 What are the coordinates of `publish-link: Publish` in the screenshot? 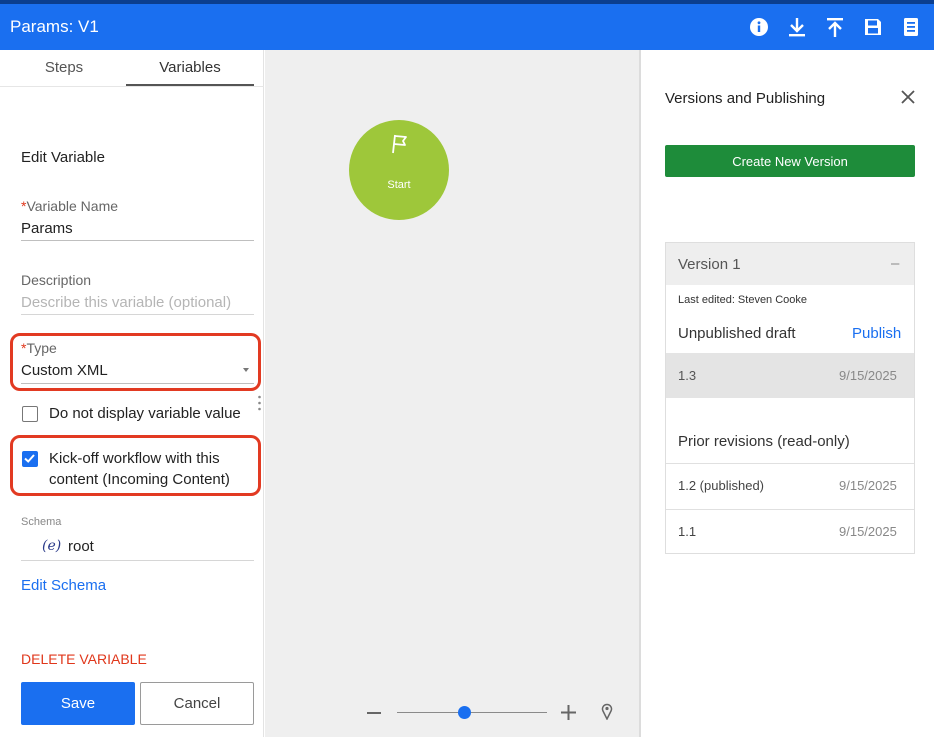 It's located at (876, 333).